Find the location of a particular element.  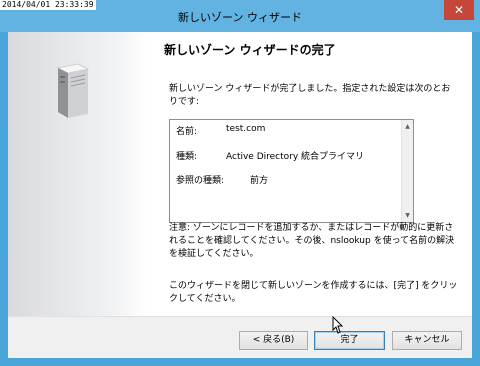

summary-value: Active Directory 統合プライマリ is located at coordinates (295, 157).